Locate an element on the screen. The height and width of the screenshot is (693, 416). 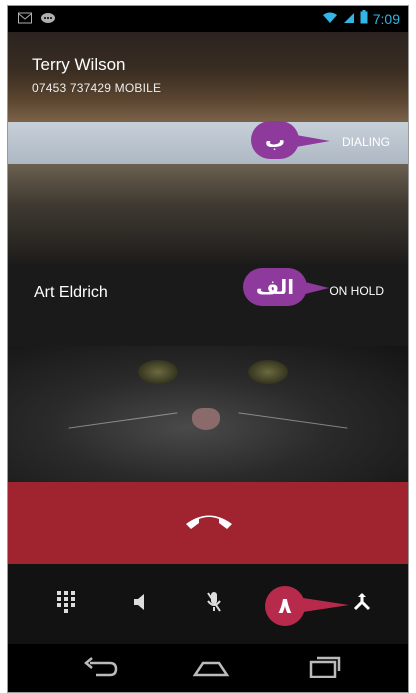
mail-icon is located at coordinates (25, 19).